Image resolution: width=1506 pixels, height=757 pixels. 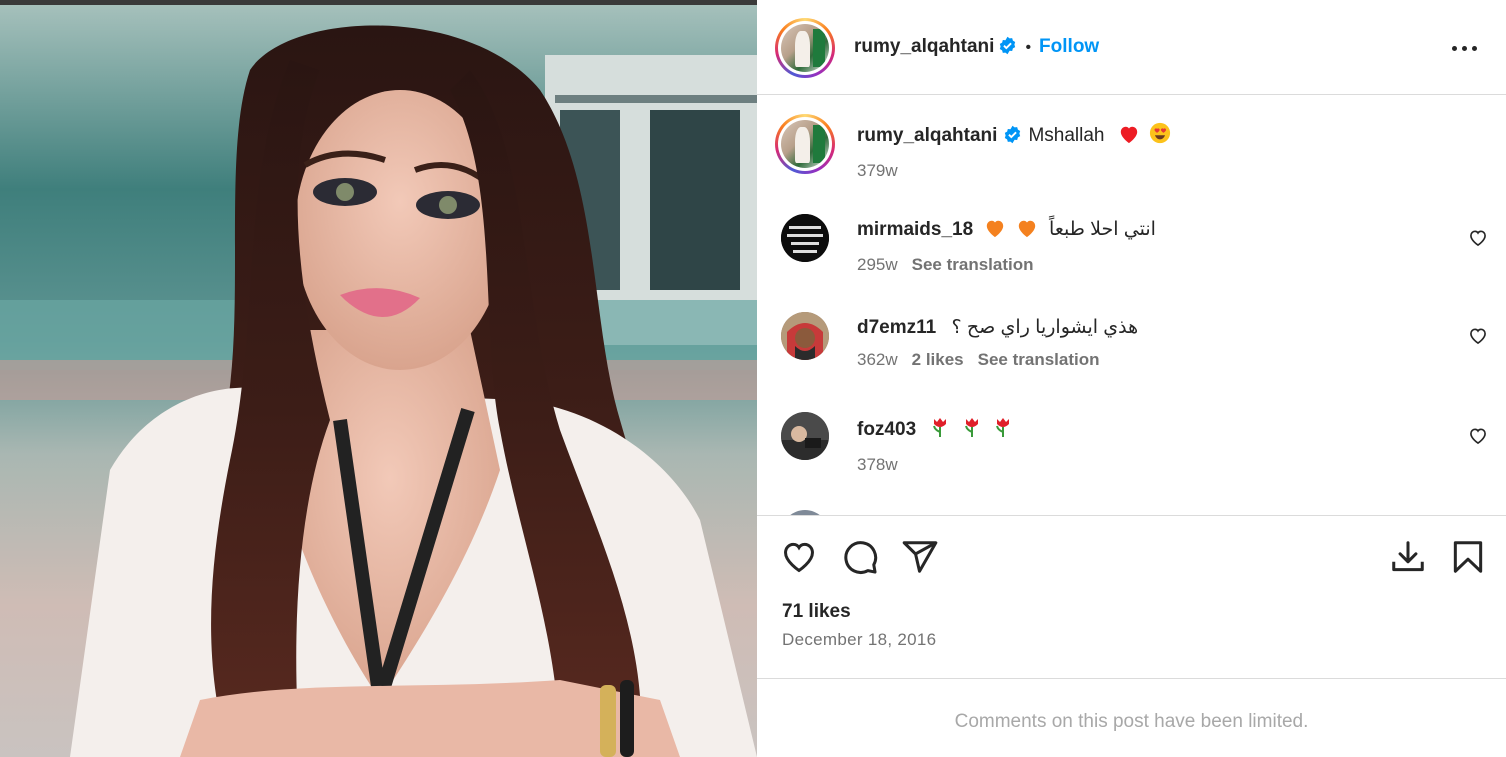 I want to click on comment-username: d7emz11, so click(x=896, y=327).